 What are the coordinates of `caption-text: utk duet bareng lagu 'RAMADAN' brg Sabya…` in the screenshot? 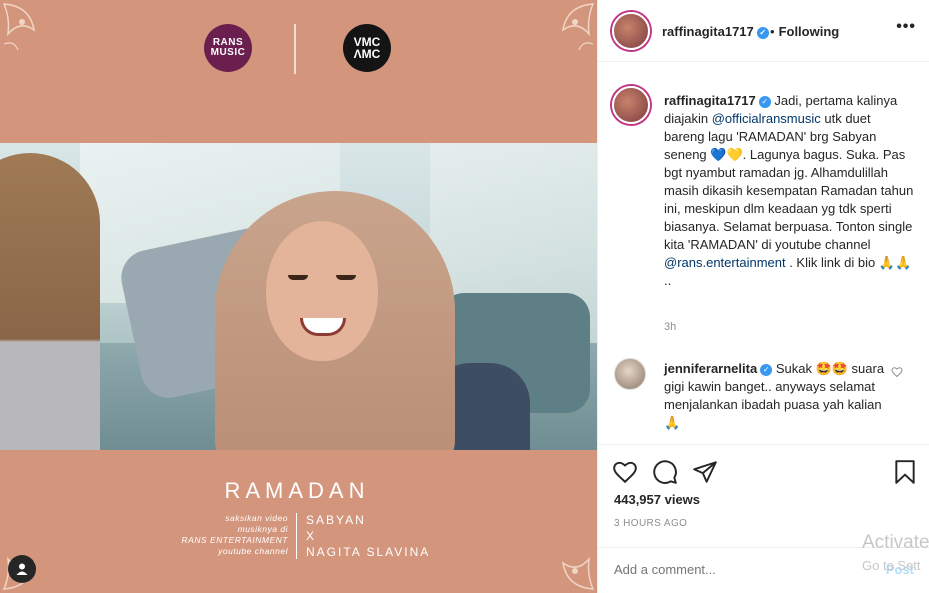 It's located at (789, 181).